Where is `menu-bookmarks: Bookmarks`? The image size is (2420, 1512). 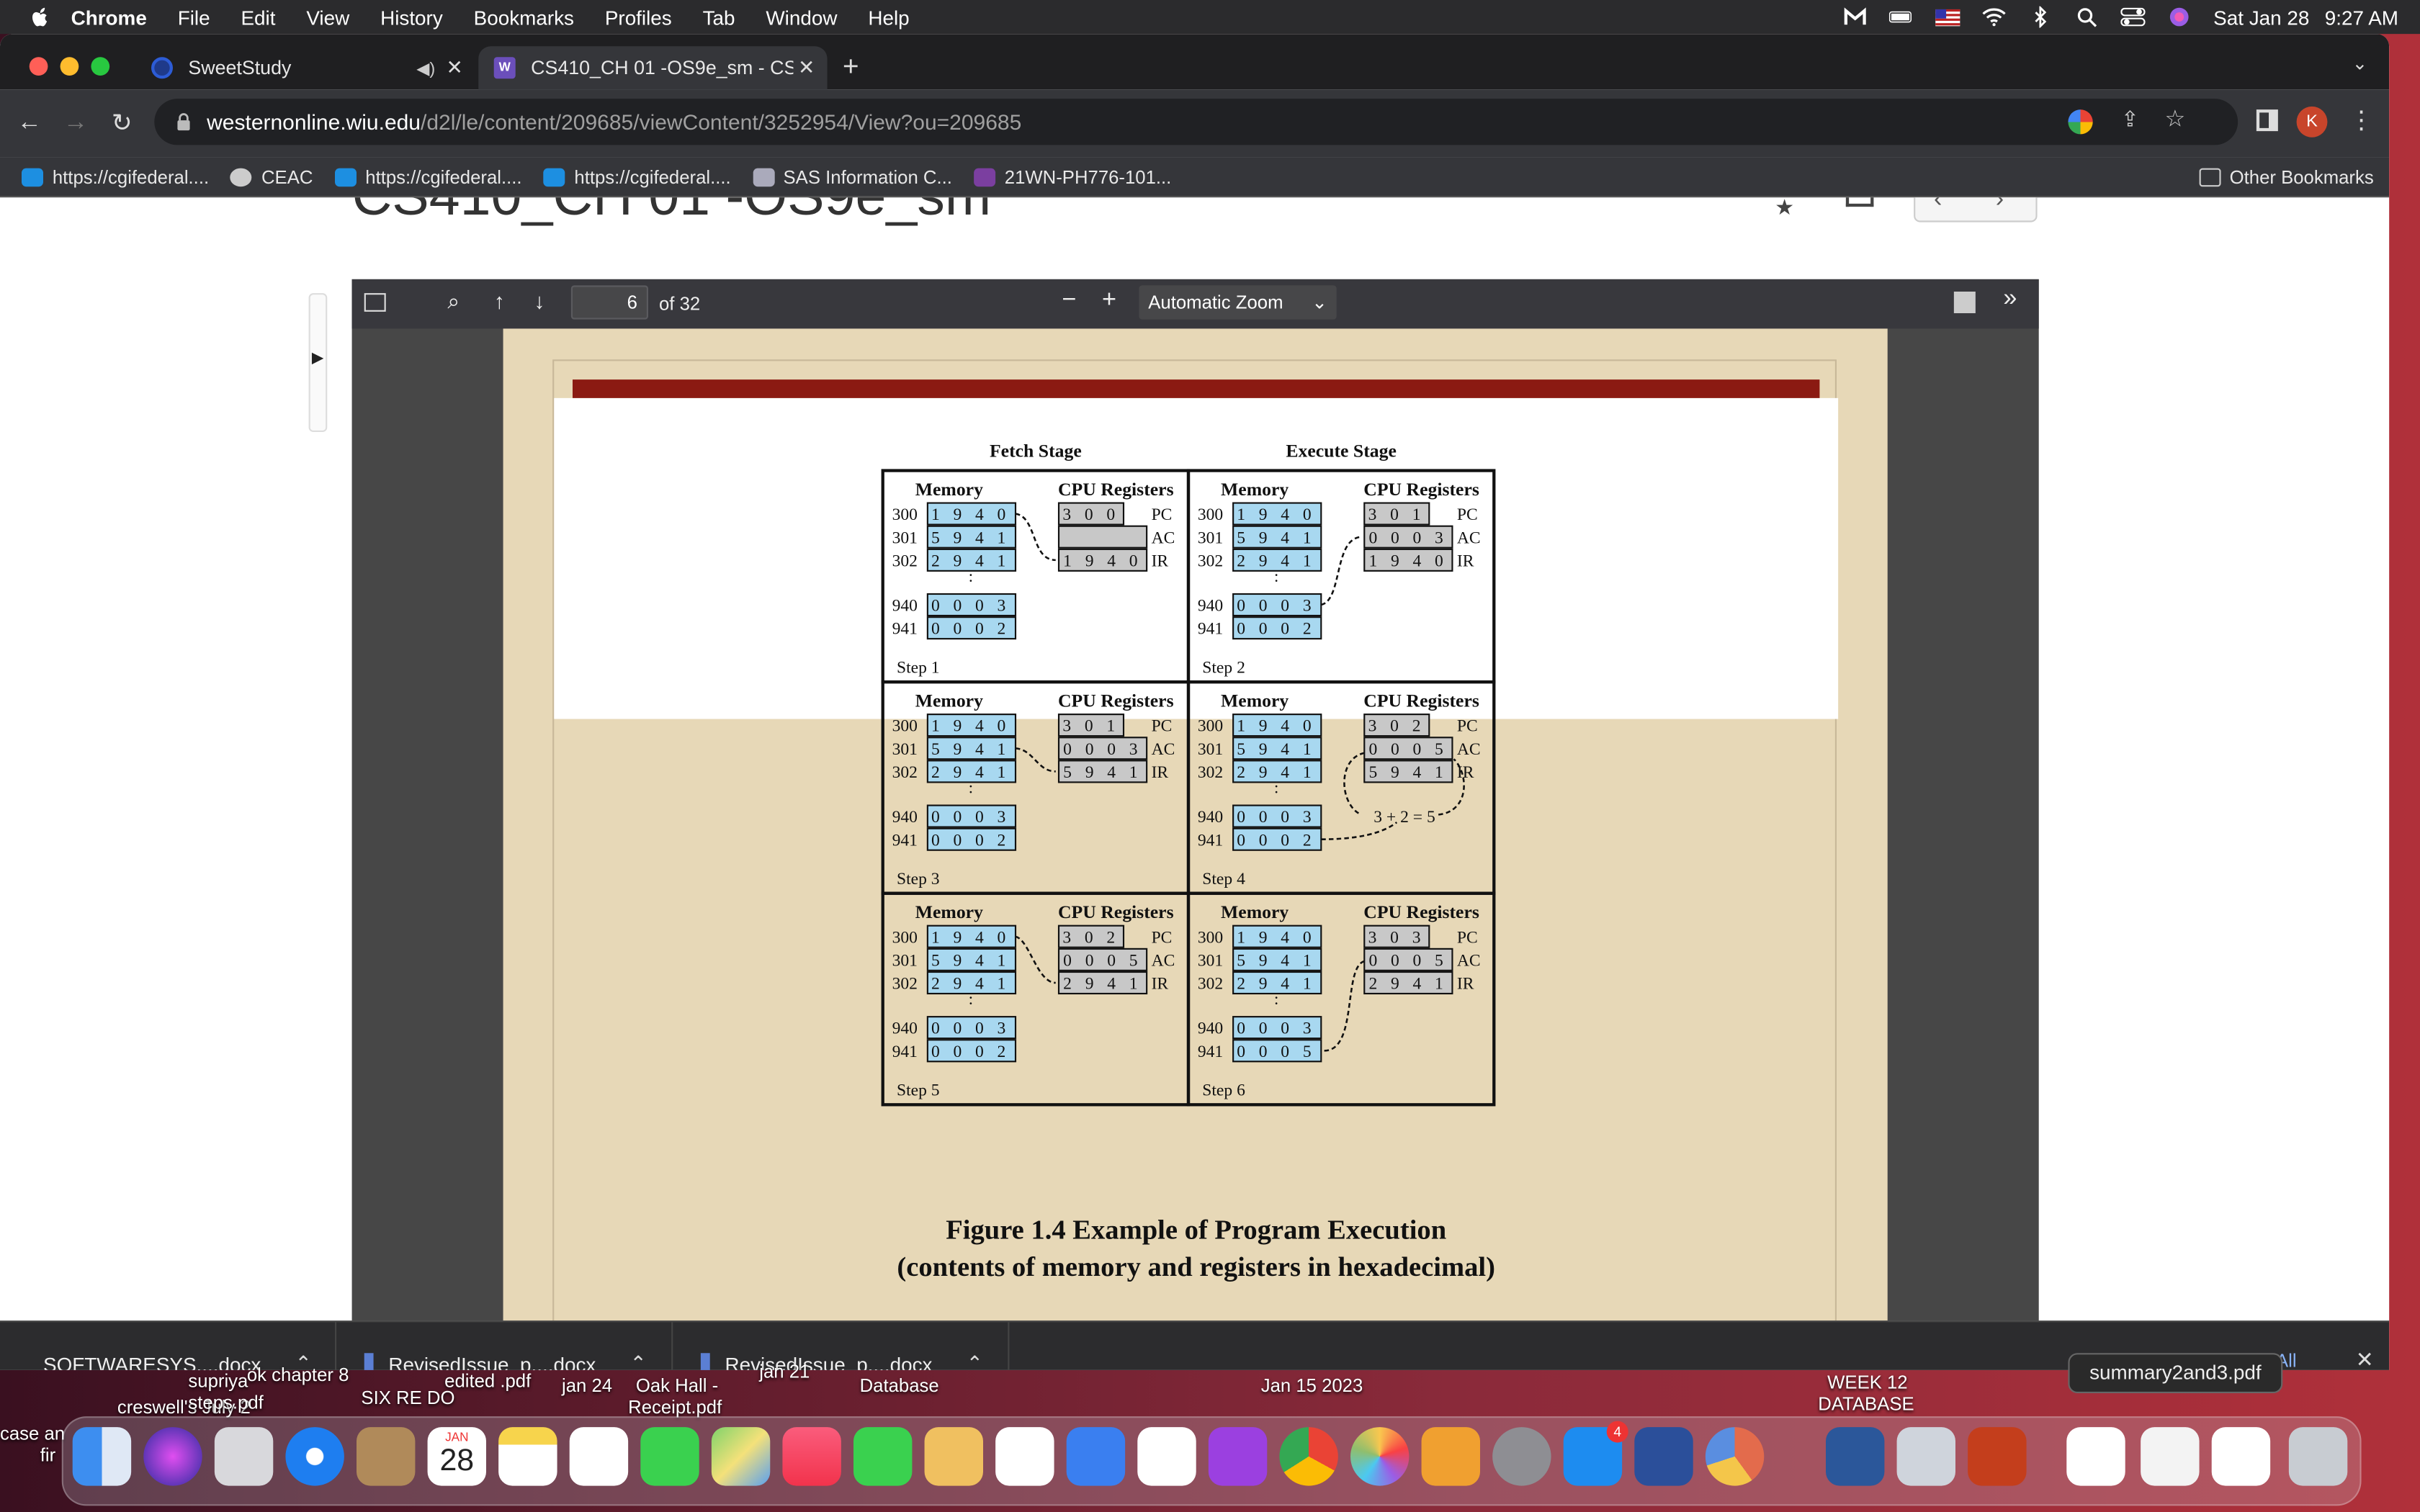 menu-bookmarks: Bookmarks is located at coordinates (524, 17).